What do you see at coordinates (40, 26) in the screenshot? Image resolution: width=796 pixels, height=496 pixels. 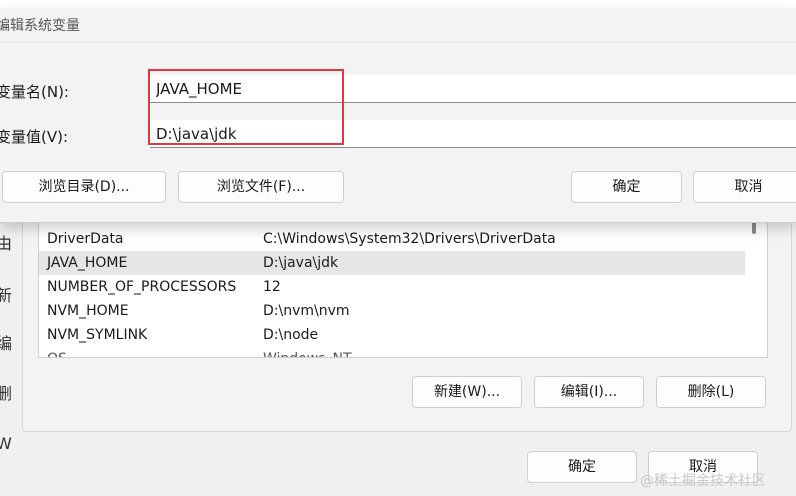 I see `dialog-title: 编辑系统变量` at bounding box center [40, 26].